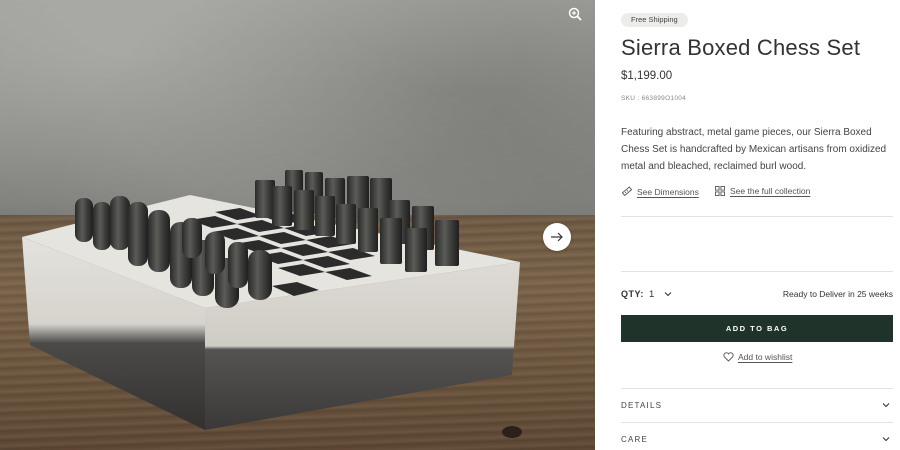  I want to click on see-collection-link: See the full collection, so click(762, 191).